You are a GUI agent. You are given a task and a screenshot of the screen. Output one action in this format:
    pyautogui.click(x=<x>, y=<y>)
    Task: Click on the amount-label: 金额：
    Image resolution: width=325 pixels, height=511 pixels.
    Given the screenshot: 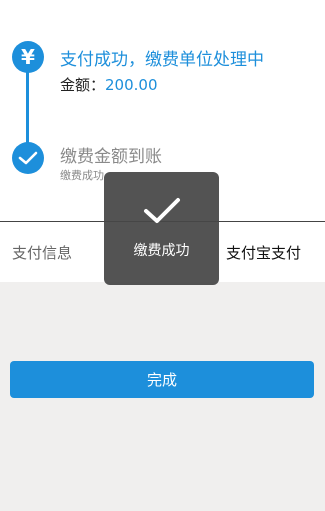 What is the action you would take?
    pyautogui.click(x=83, y=85)
    